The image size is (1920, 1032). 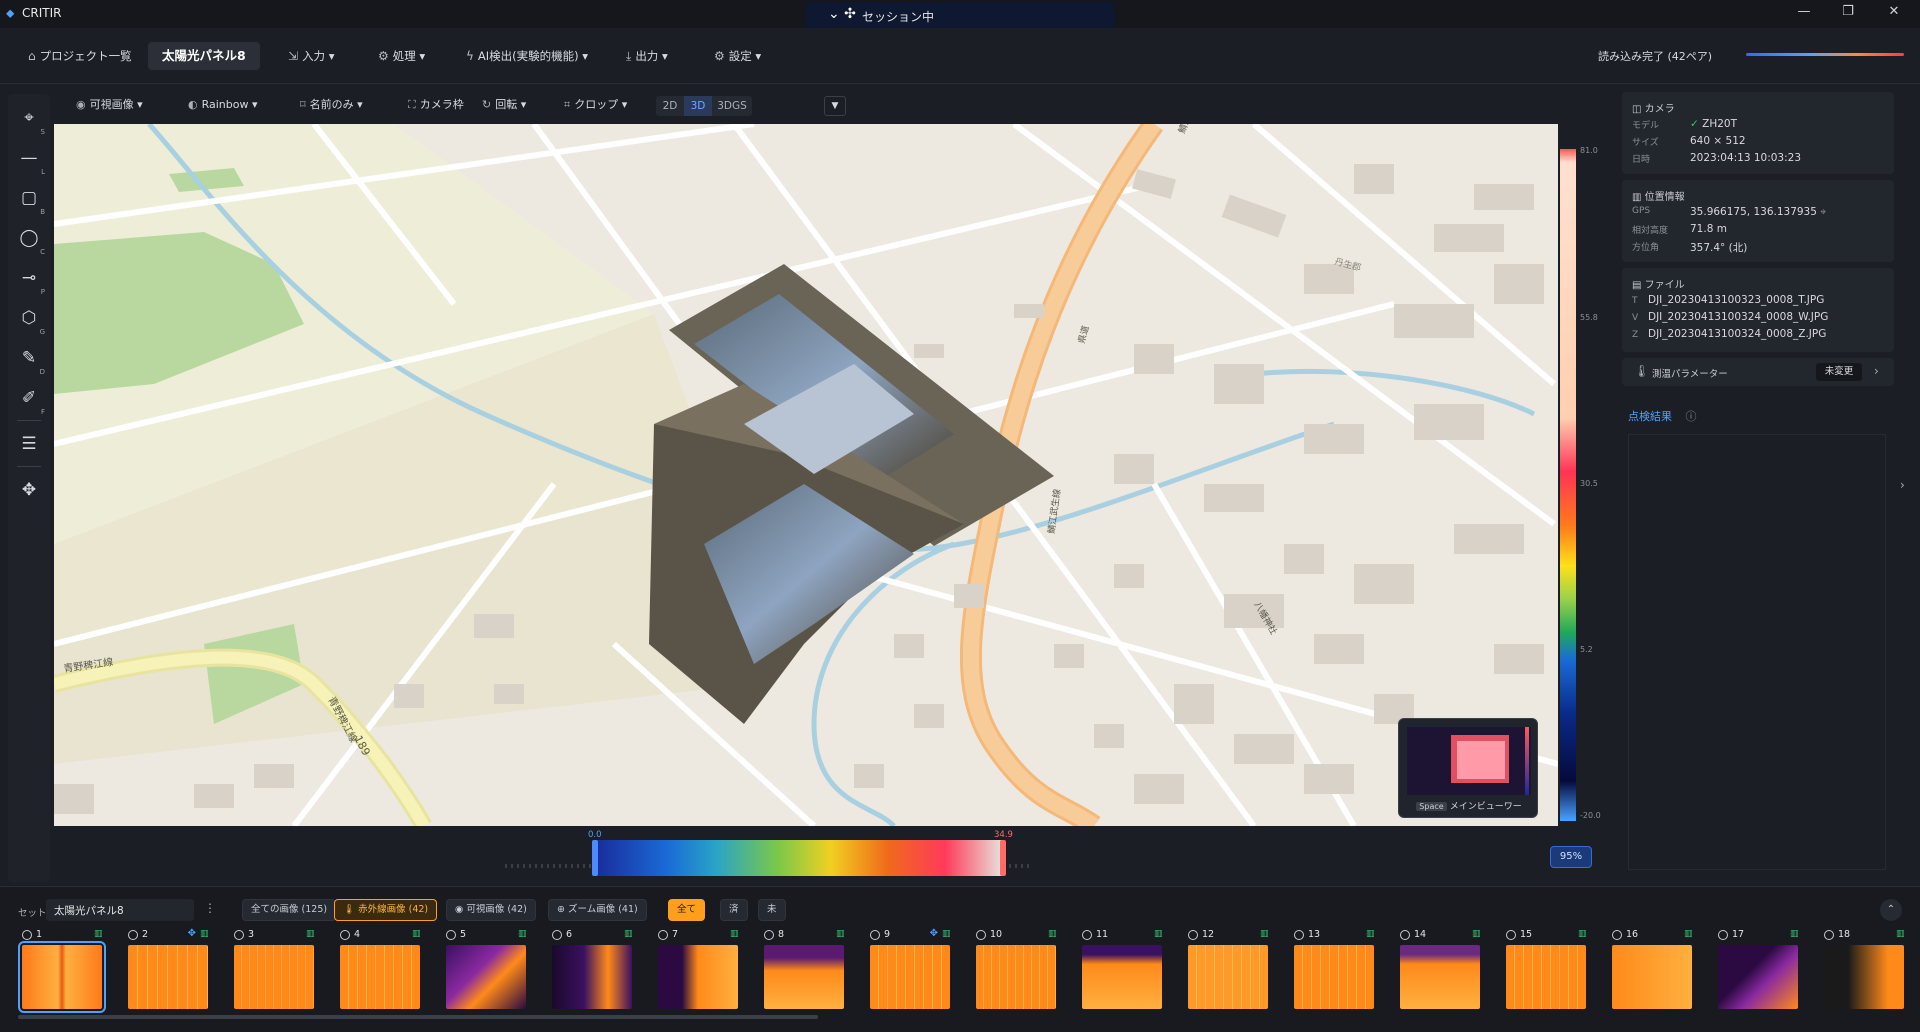 I want to click on thumbnail-item: 15 ▥, so click(x=1550, y=973).